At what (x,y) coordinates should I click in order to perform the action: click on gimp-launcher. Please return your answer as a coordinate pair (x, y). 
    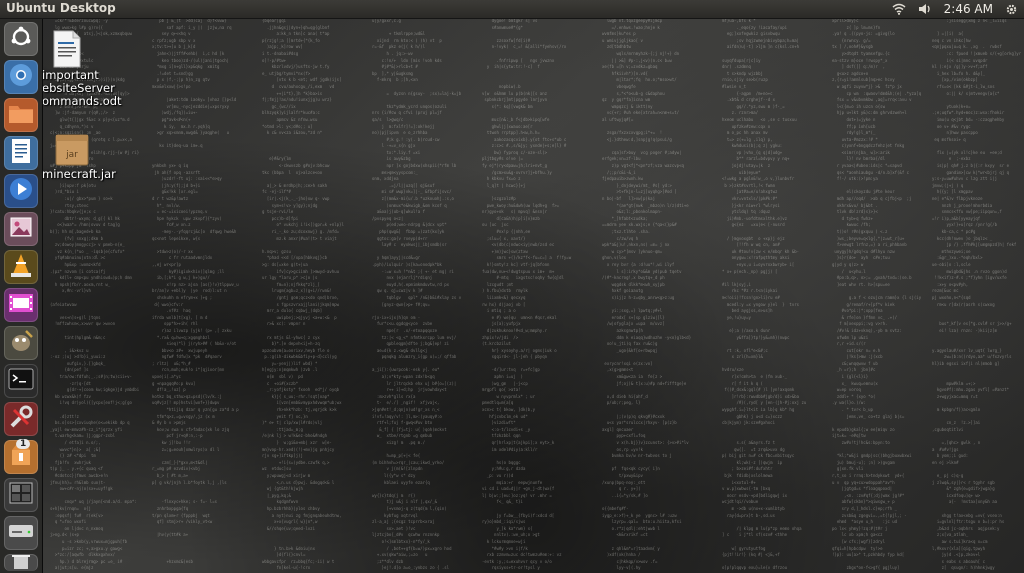
    Looking at the image, I should click on (21, 343).